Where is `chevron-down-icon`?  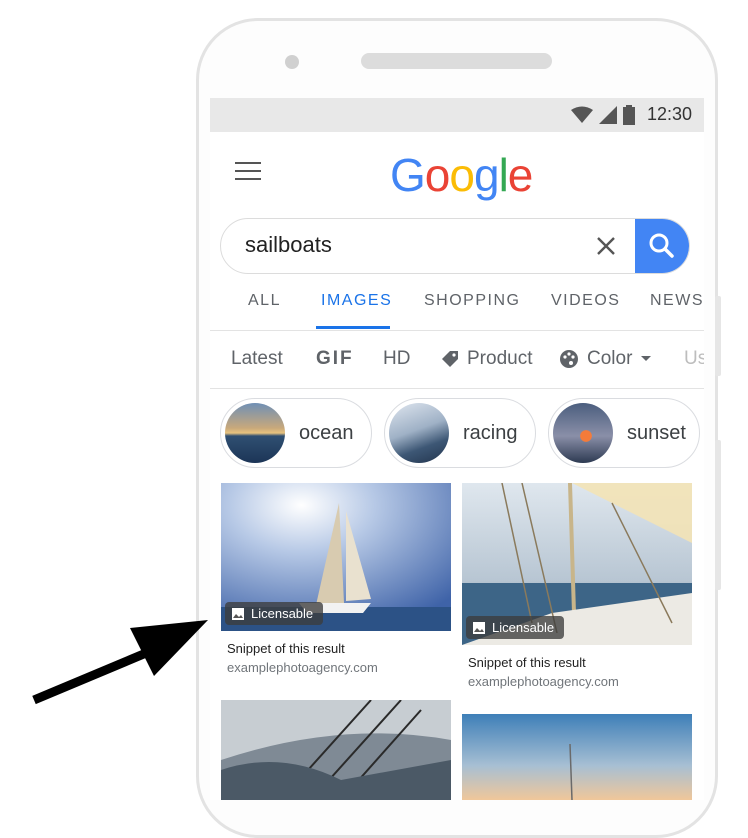
chevron-down-icon is located at coordinates (646, 358).